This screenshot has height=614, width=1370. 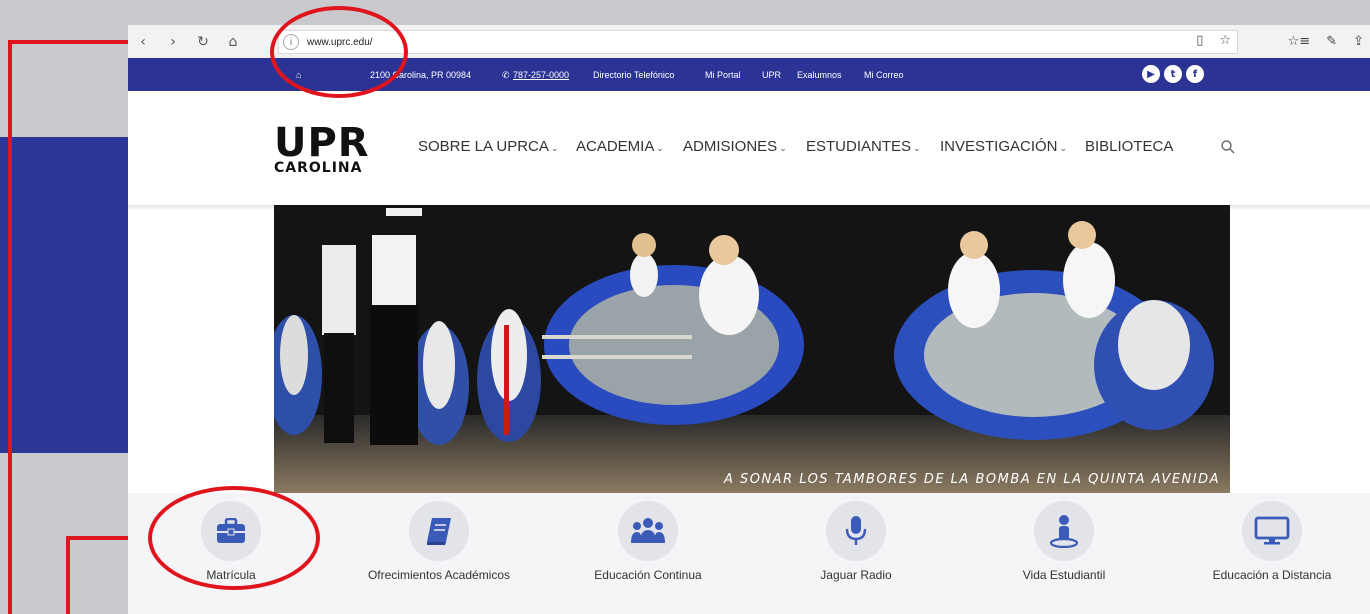 What do you see at coordinates (1225, 40) in the screenshot?
I see `favorite-star-icon: ☆` at bounding box center [1225, 40].